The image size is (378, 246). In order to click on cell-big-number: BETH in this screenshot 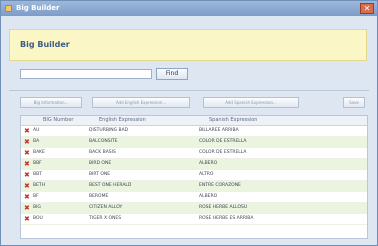, I will do `click(39, 185)`.